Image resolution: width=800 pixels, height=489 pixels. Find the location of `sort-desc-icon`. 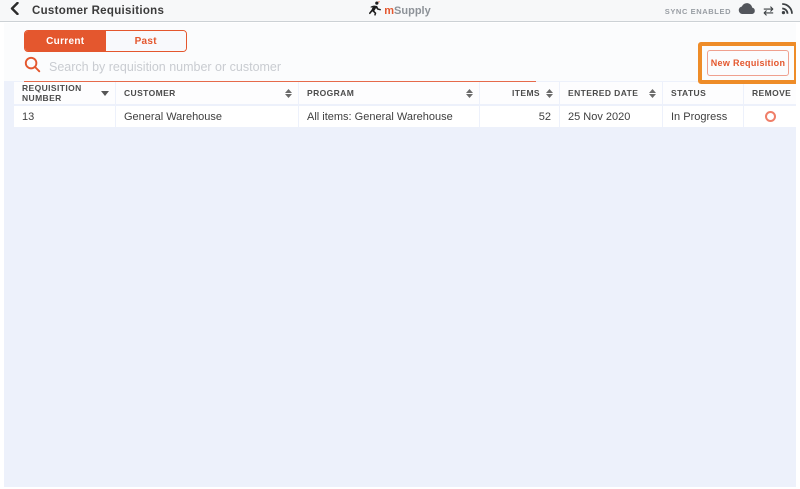

sort-desc-icon is located at coordinates (105, 93).